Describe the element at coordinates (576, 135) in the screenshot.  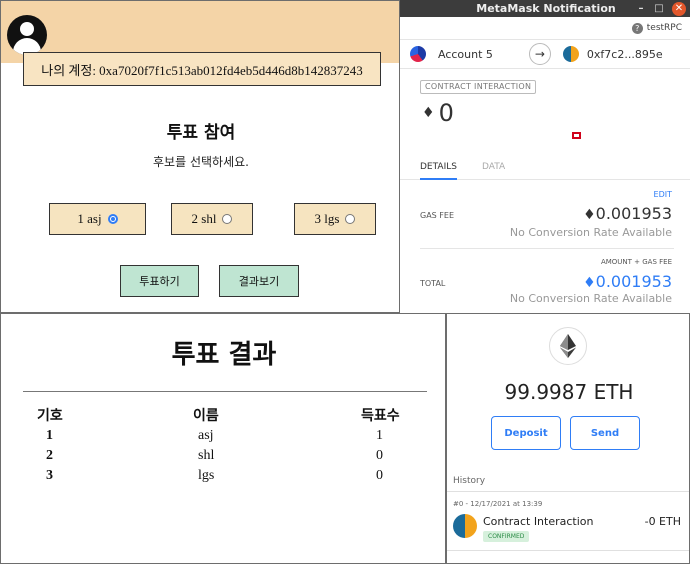
I see `warning-marker` at that location.